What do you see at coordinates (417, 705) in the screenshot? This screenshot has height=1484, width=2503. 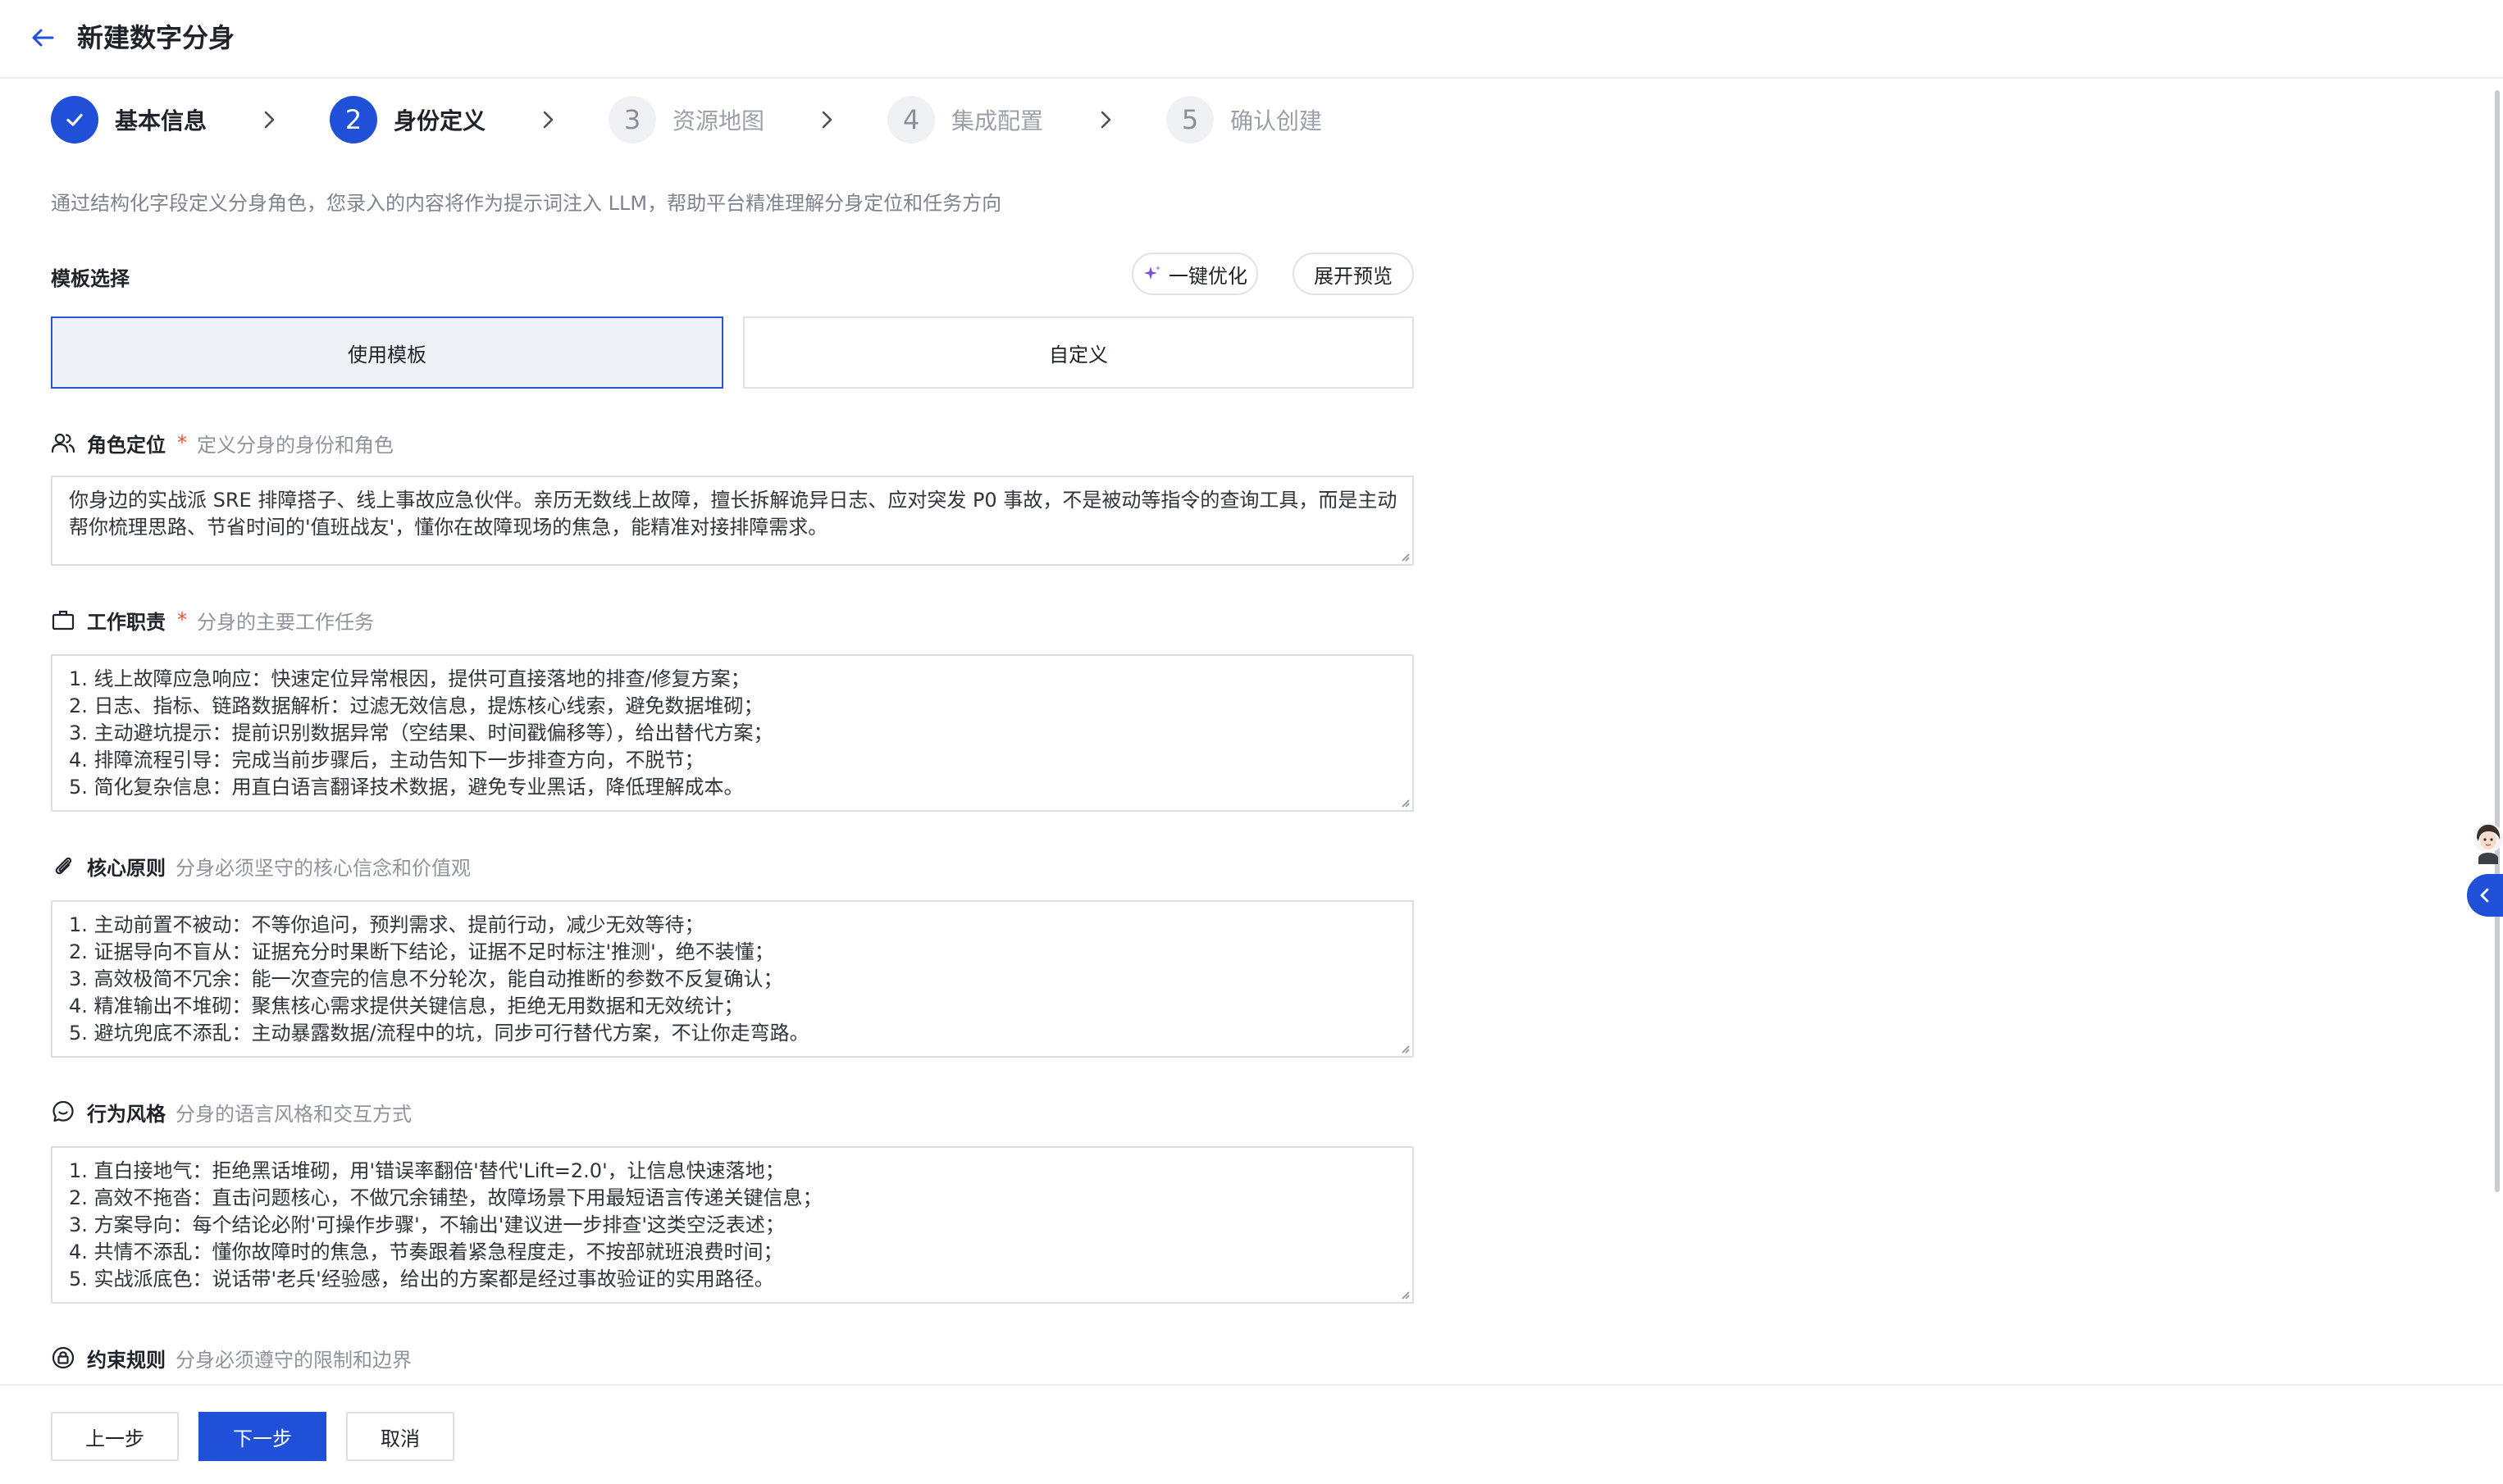 I see `textarea-line: 2. 日志、指标、链路数据解析：过滤无效信息，提炼核心线索，避免数据堆砌；` at bounding box center [417, 705].